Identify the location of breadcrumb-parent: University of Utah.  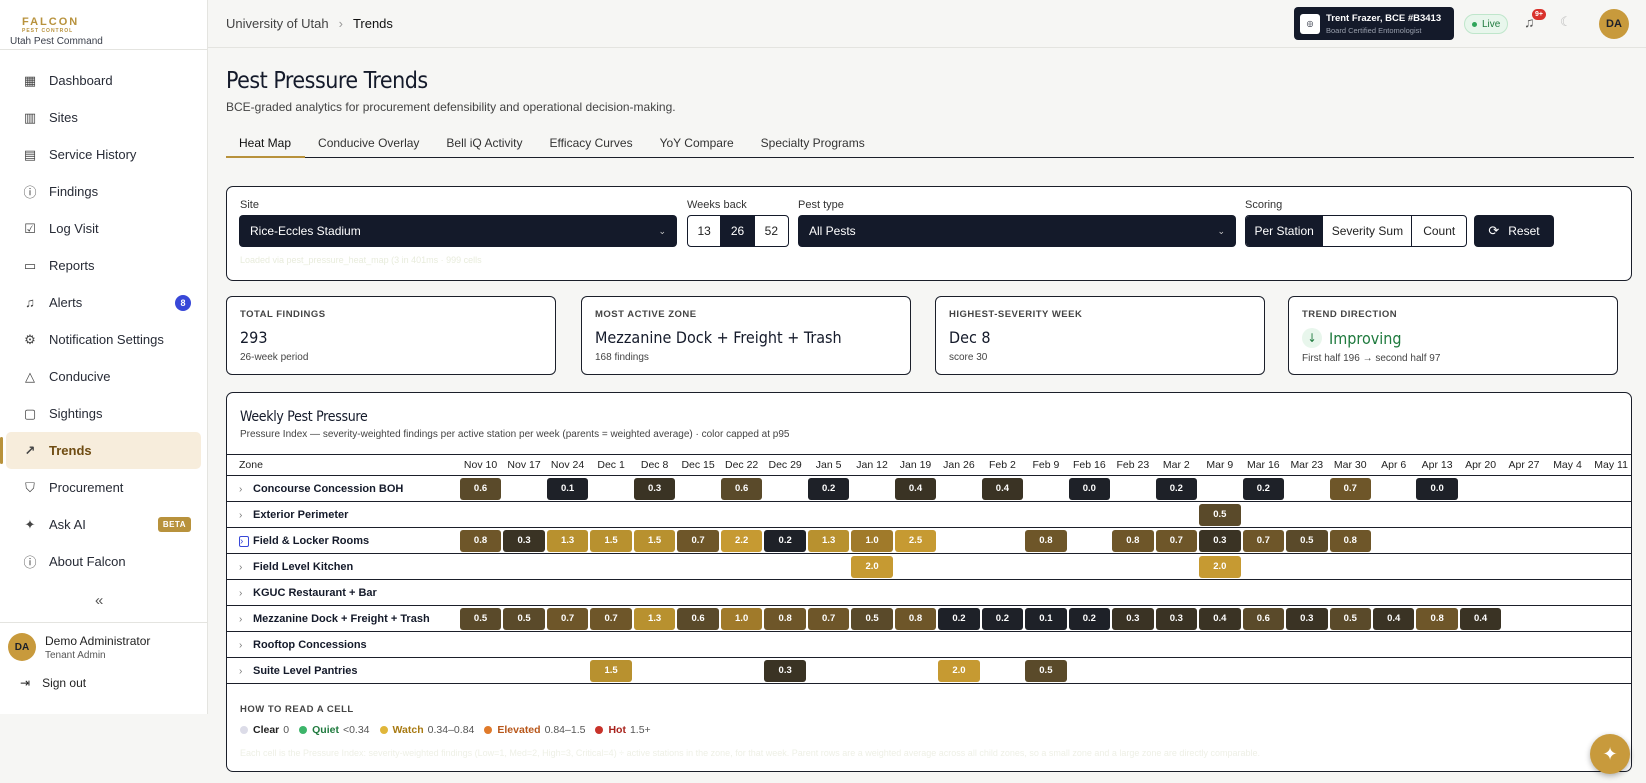
(277, 23).